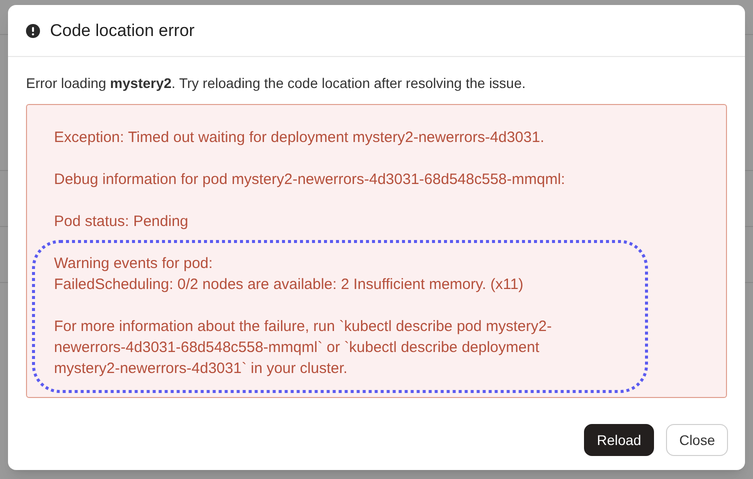 This screenshot has height=479, width=753. I want to click on close-button: Close, so click(697, 440).